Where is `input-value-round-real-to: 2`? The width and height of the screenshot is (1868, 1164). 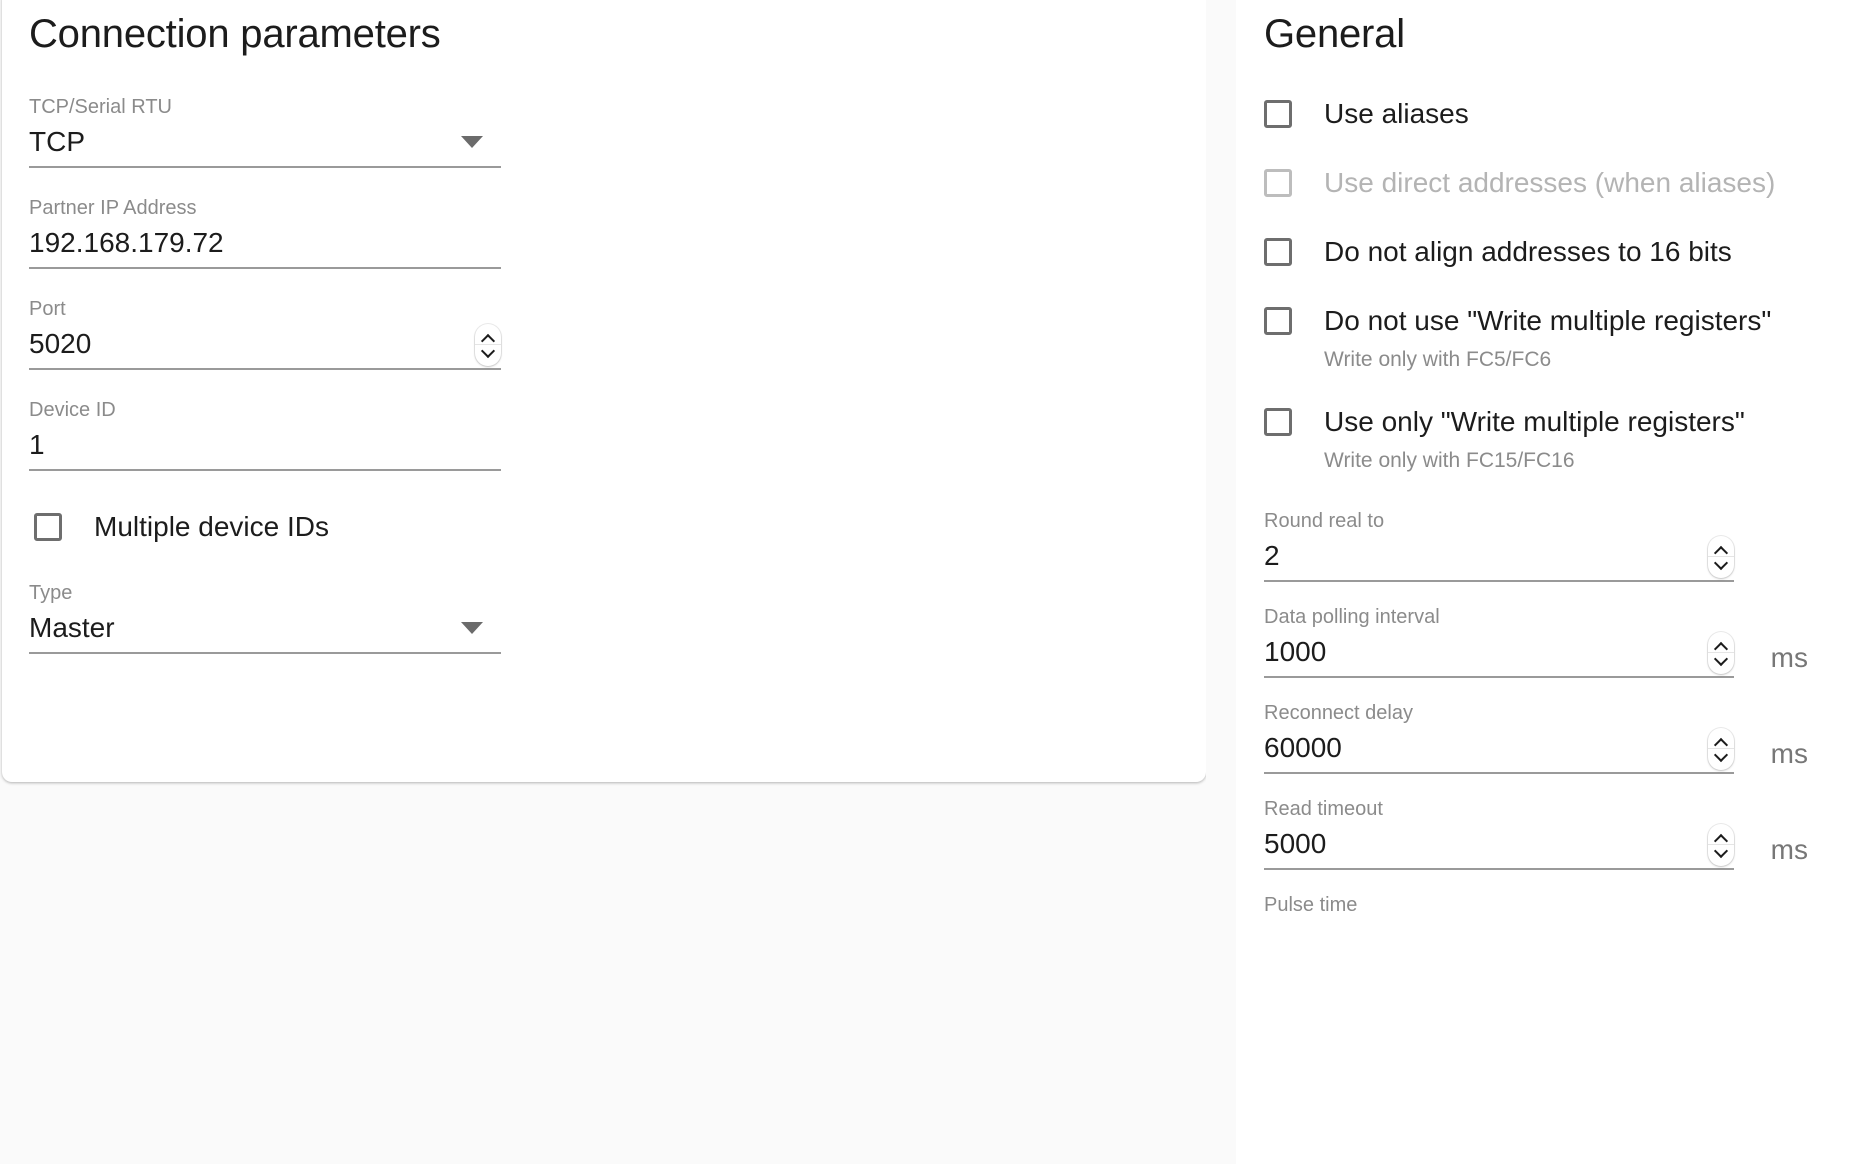
input-value-round-real-to: 2 is located at coordinates (1272, 557).